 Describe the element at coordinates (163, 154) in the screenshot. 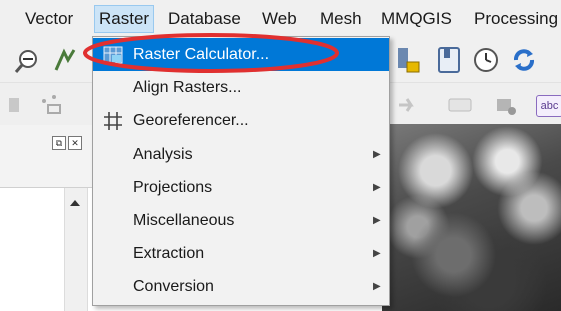

I see `analysis-label: Analysis` at that location.